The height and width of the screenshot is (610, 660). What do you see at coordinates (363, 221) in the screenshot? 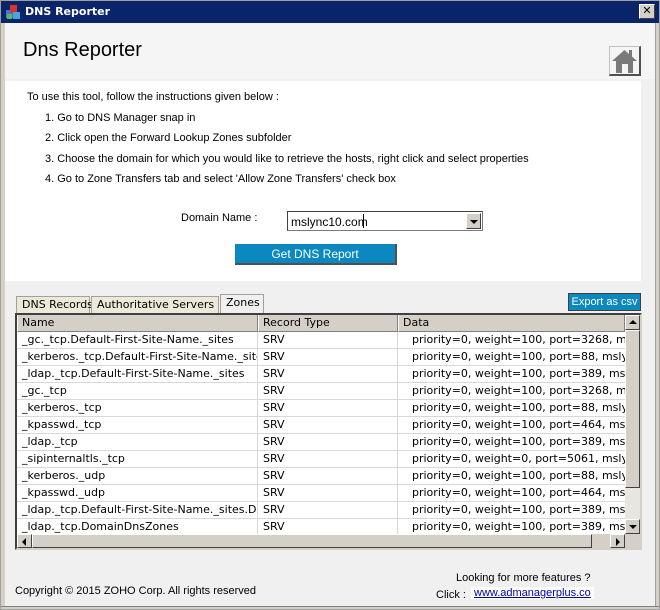
I see `text-cursor` at bounding box center [363, 221].